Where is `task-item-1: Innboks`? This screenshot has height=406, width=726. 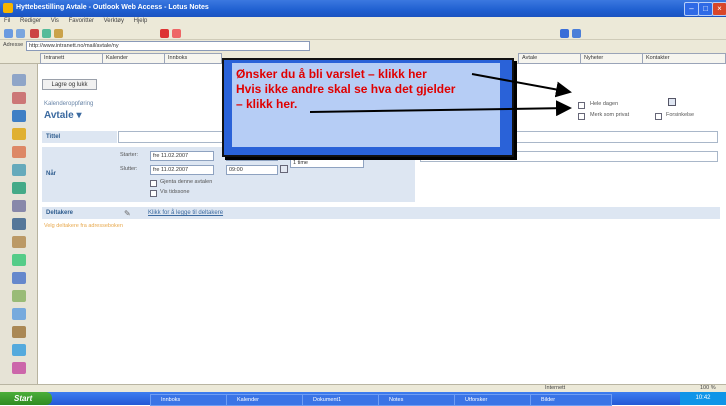 task-item-1: Innboks is located at coordinates (191, 400).